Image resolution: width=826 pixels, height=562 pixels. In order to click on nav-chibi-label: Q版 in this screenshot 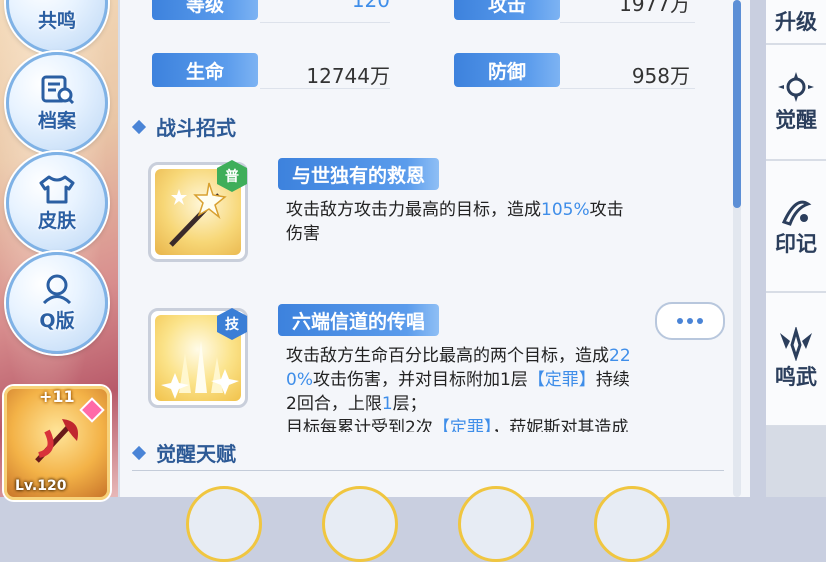, I will do `click(57, 320)`.